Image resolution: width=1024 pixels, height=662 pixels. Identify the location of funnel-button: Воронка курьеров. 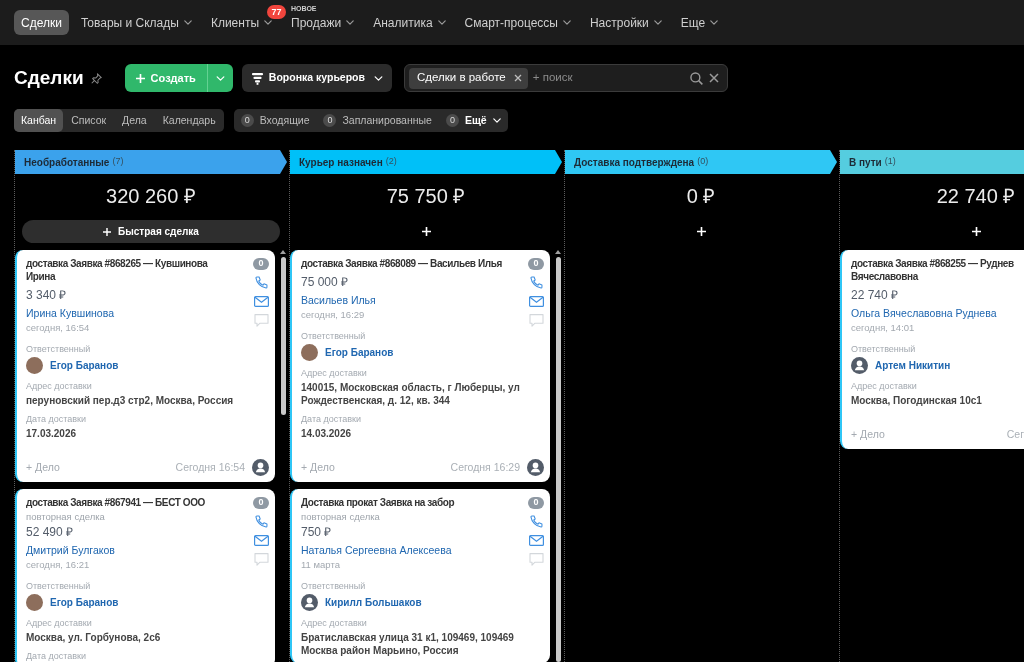
(316, 78).